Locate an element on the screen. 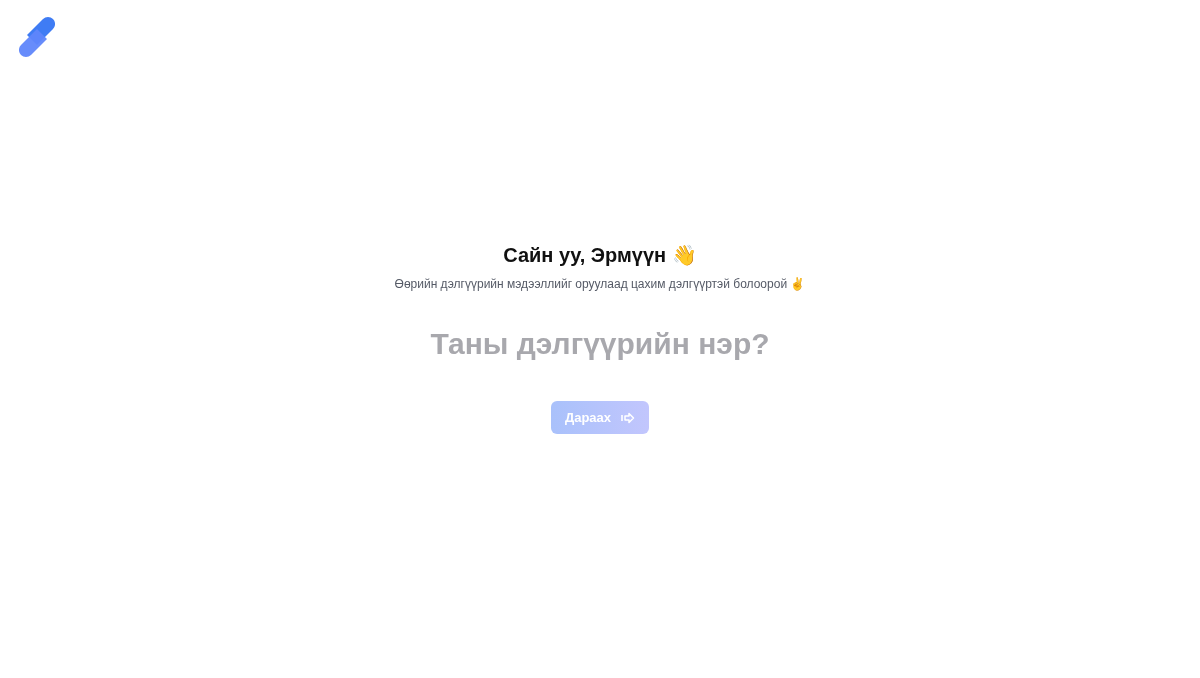  greeting-subtitle: Өөрийн дэлгүүрийн мэдээллийг оруулаад цахим дэлгүүртэй болоорой ✌ is located at coordinates (600, 284).